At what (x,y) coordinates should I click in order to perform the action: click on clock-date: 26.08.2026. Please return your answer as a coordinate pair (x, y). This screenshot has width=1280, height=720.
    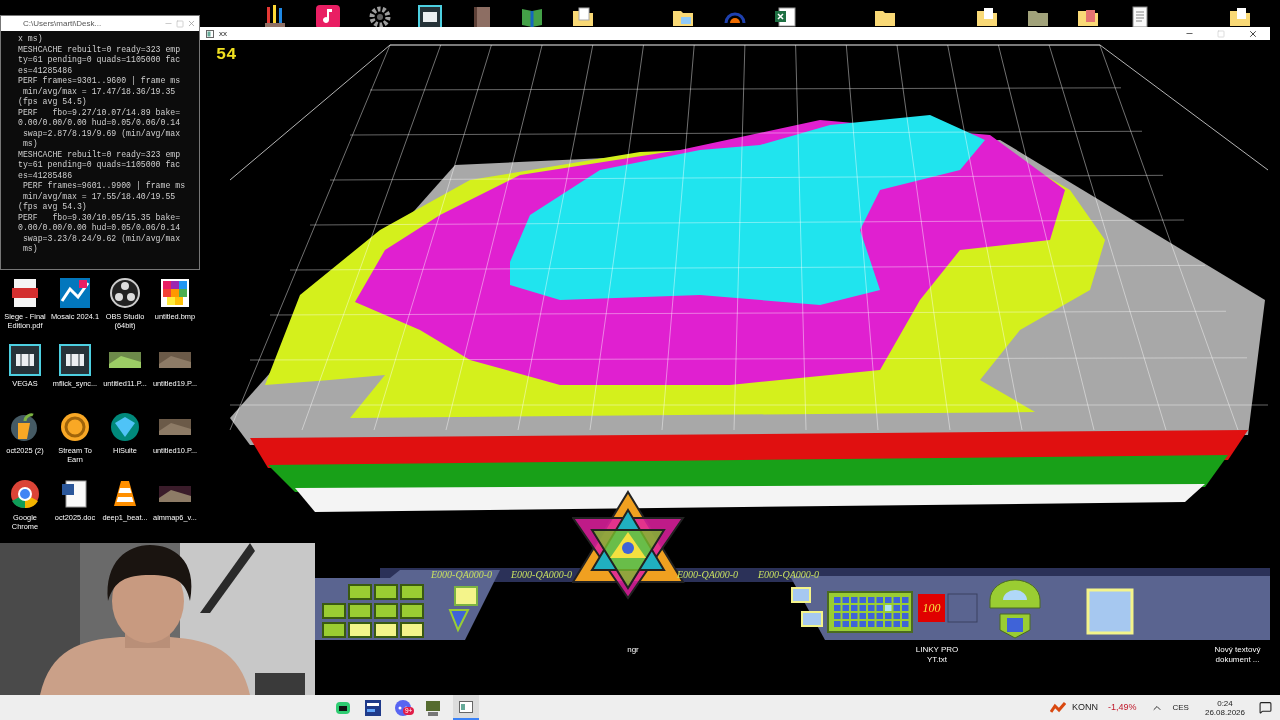
    Looking at the image, I should click on (1224, 712).